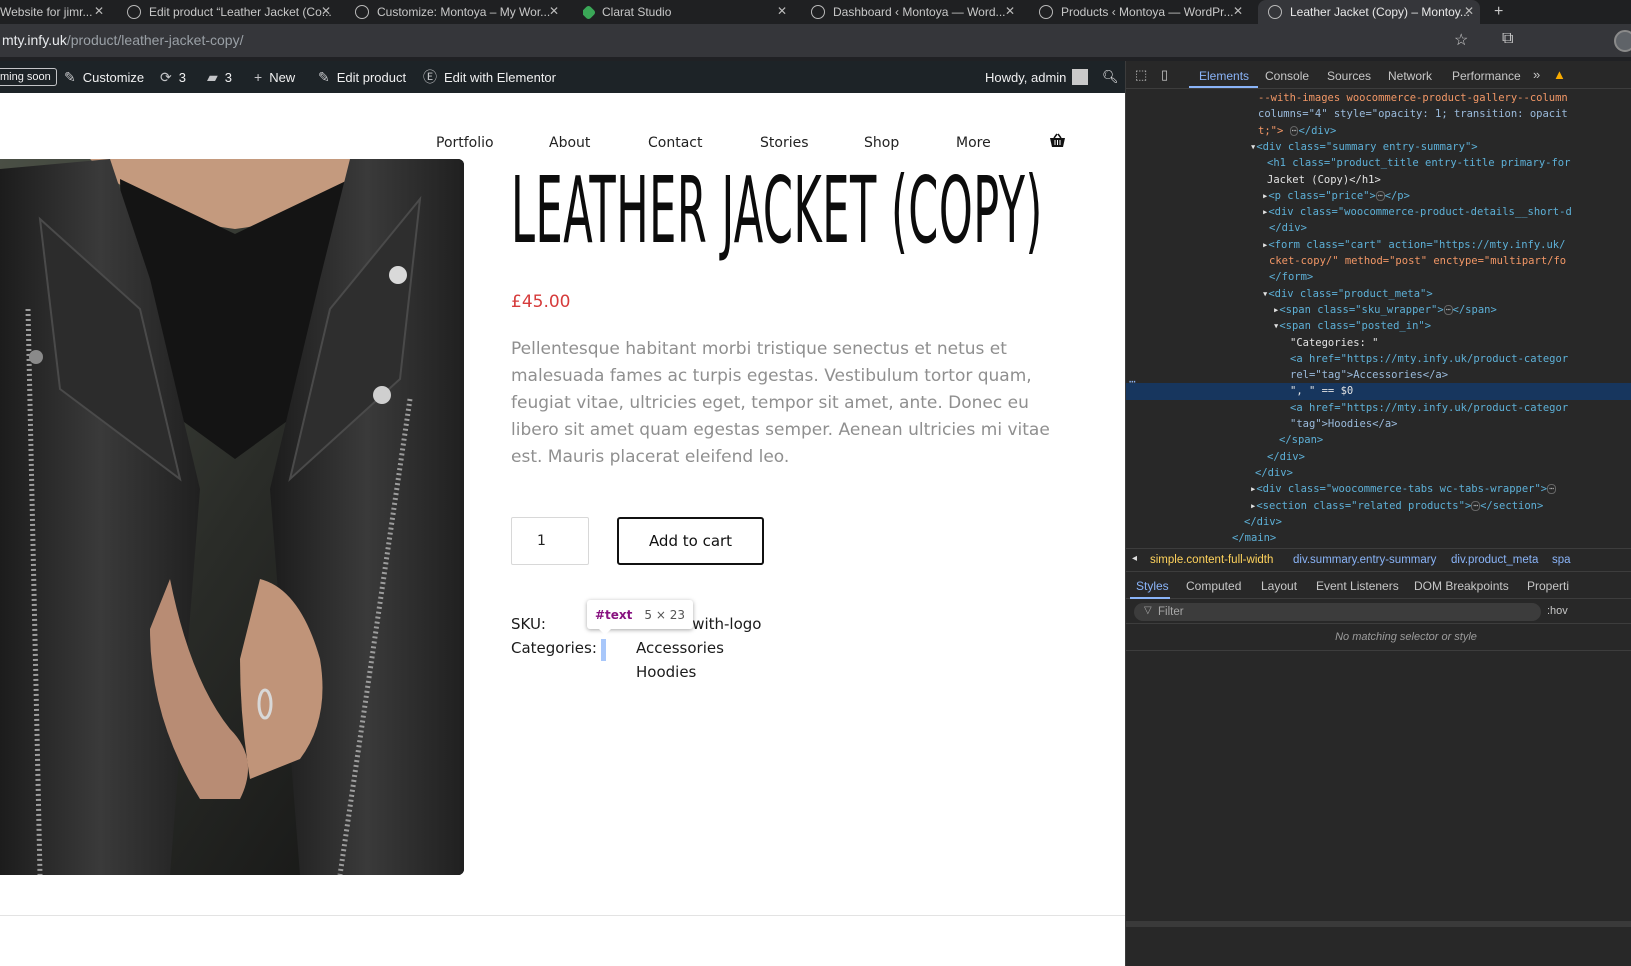 The width and height of the screenshot is (1631, 966). I want to click on new-link: + New, so click(274, 77).